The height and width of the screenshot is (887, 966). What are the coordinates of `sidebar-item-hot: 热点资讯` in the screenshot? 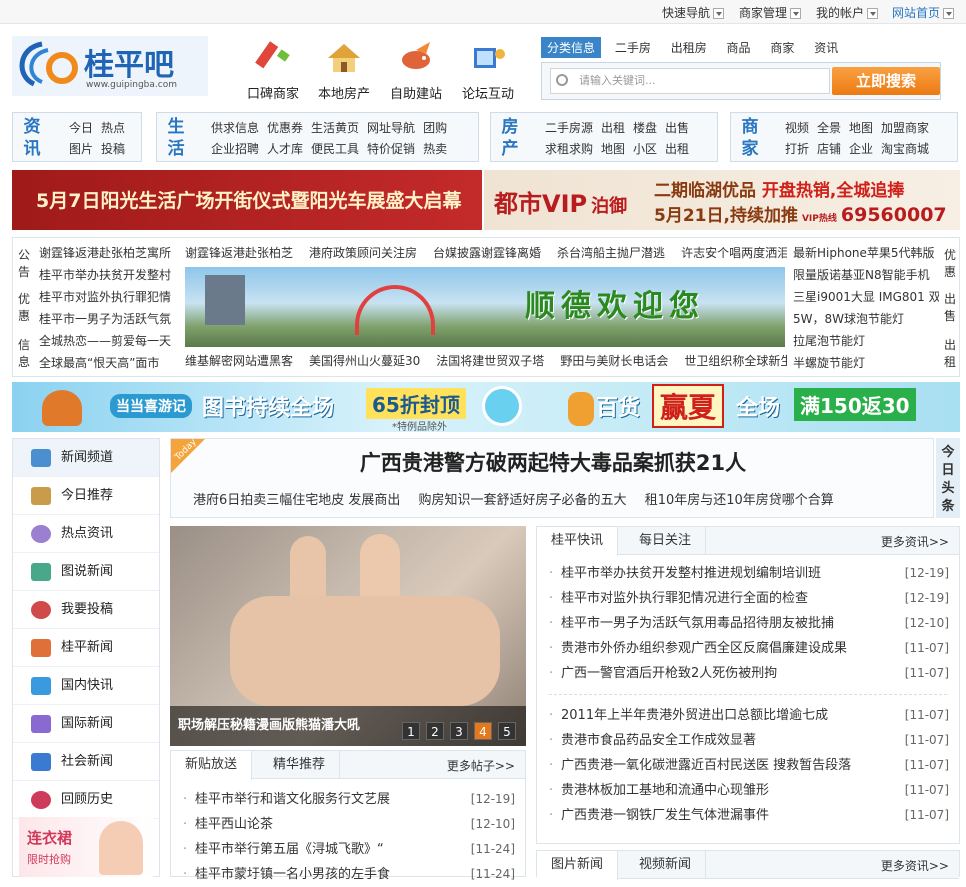 It's located at (86, 534).